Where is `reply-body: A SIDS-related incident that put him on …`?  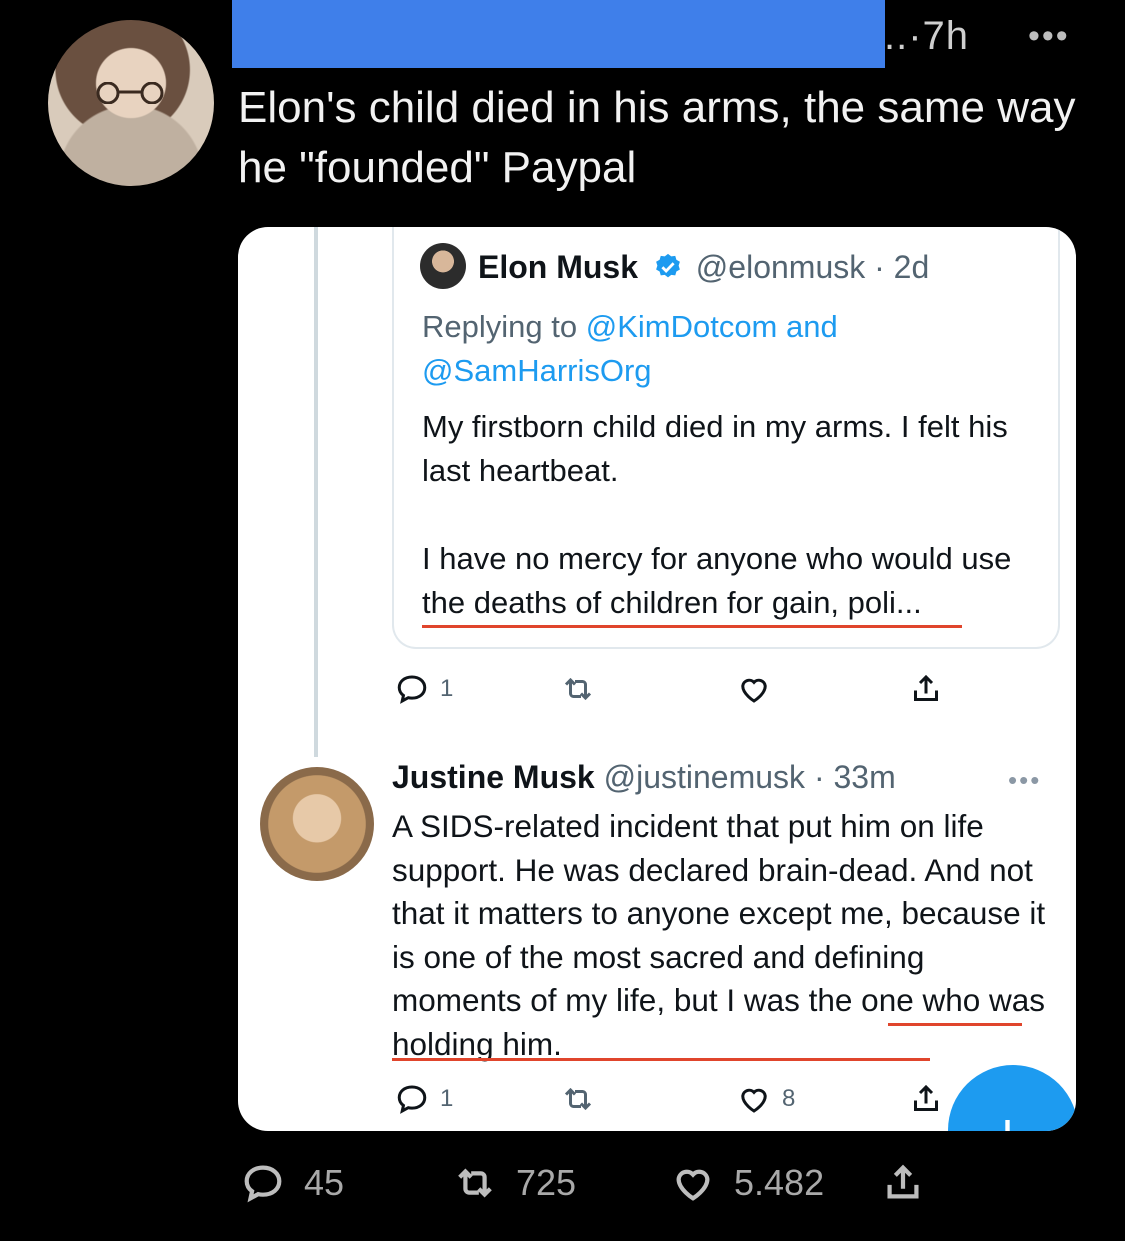 reply-body: A SIDS-related incident that put him on … is located at coordinates (719, 935).